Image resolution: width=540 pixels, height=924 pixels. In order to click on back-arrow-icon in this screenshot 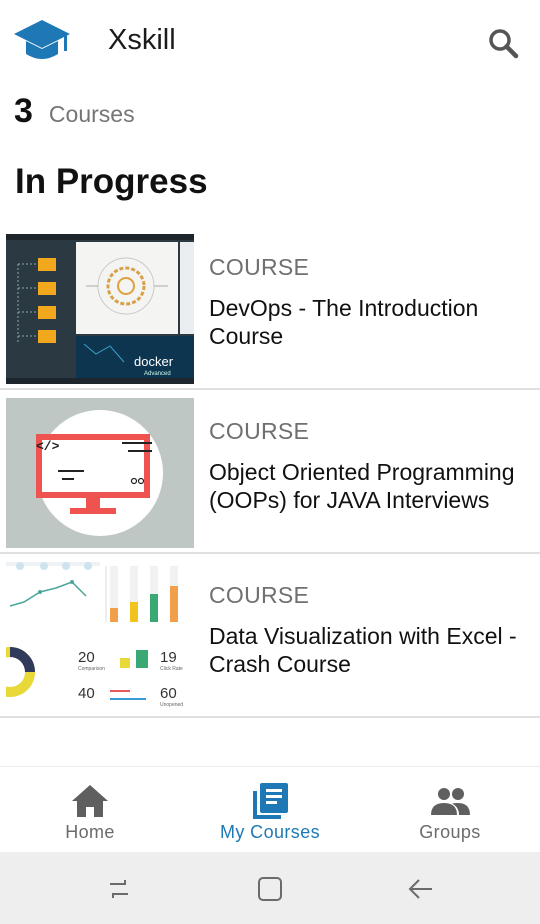, I will do `click(421, 889)`.